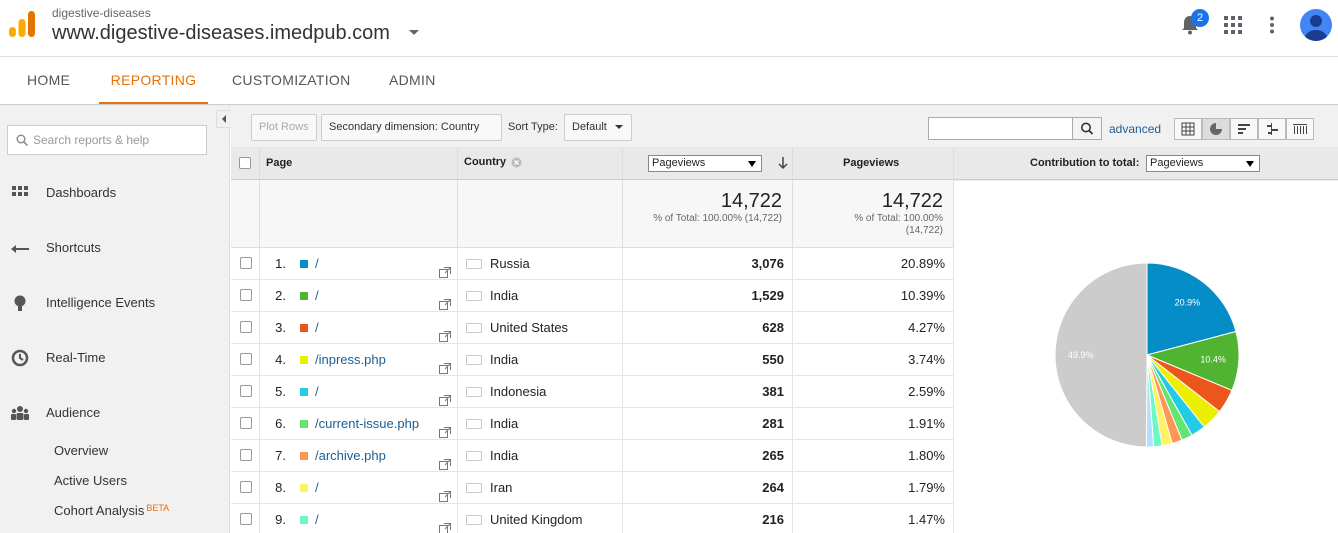 The height and width of the screenshot is (533, 1338). I want to click on sort-type-dropdown: Default, so click(598, 127).